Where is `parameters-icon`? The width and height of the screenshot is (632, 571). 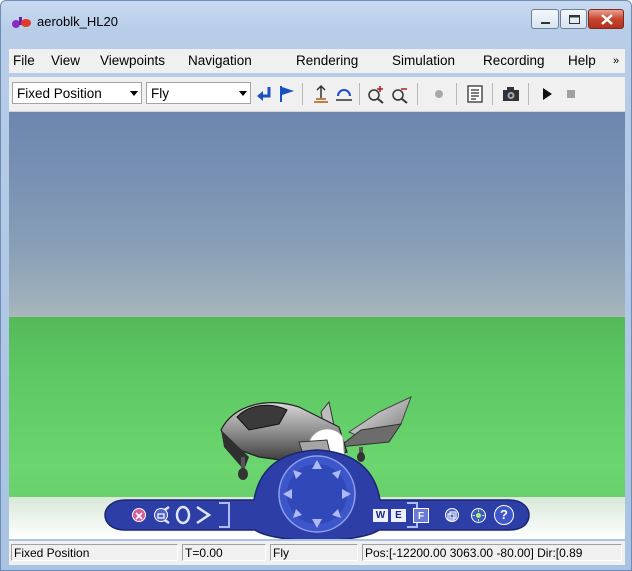 parameters-icon is located at coordinates (475, 94).